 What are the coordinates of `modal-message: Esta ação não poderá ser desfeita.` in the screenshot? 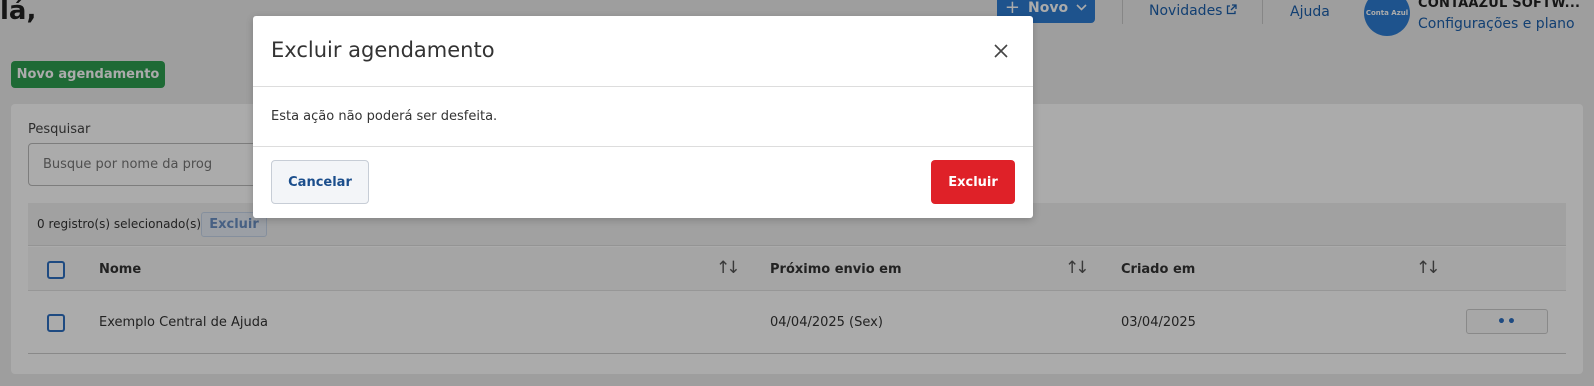 It's located at (384, 116).